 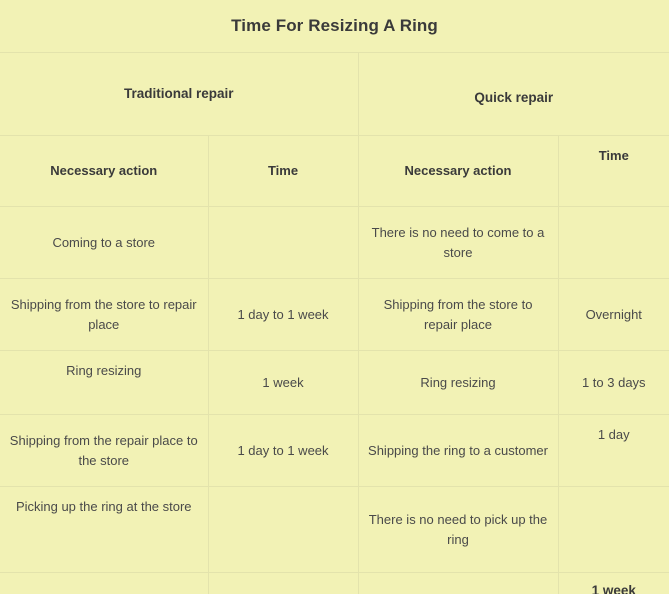 I want to click on cell-traditional-action: Coming to a store, so click(x=104, y=242).